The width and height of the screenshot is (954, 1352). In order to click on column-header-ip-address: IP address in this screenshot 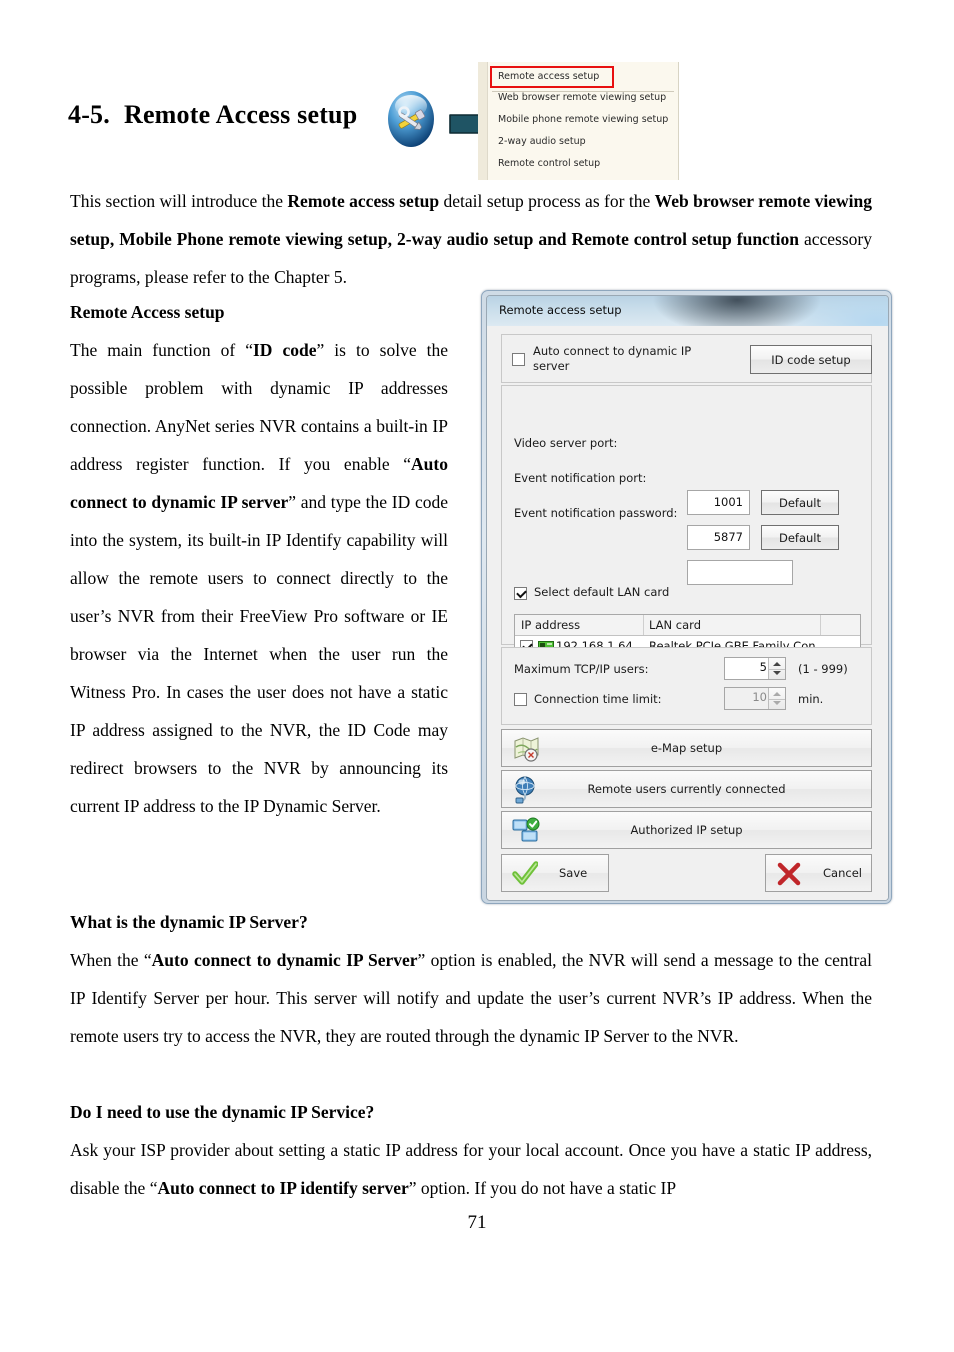, I will do `click(551, 625)`.